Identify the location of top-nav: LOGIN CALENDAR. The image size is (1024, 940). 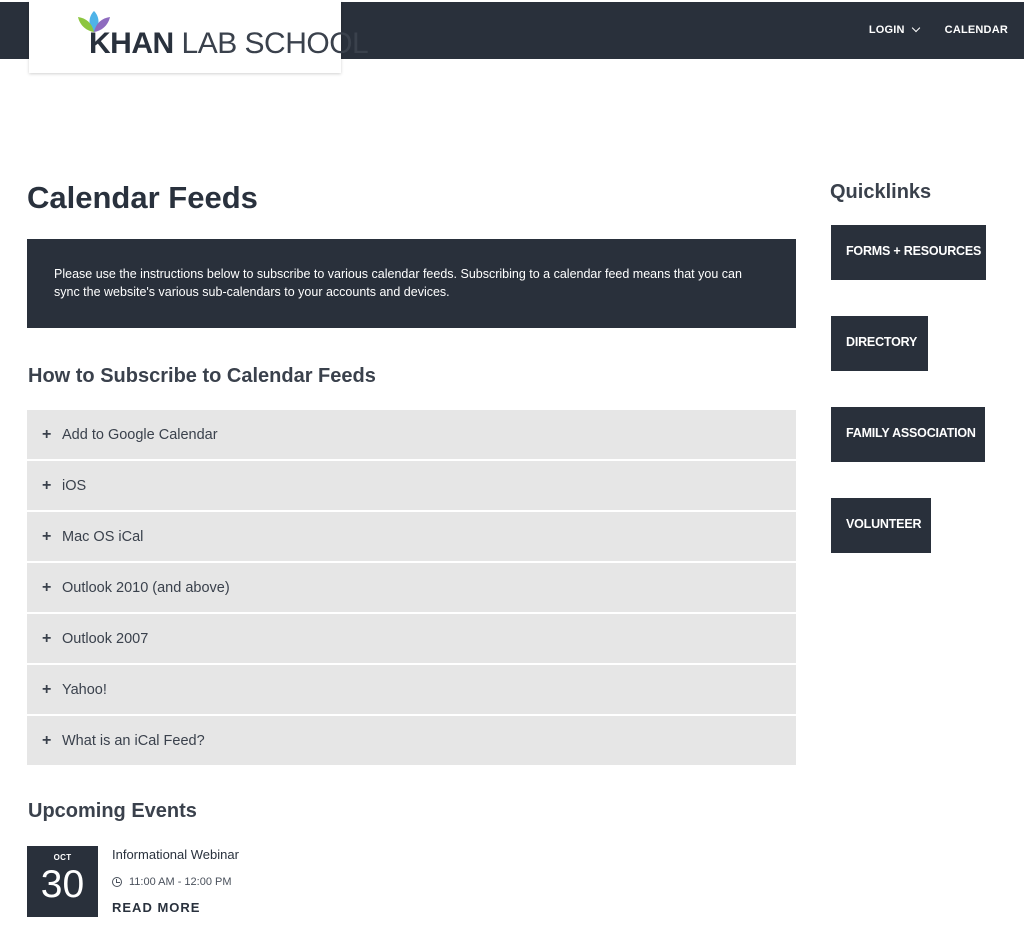
(938, 29).